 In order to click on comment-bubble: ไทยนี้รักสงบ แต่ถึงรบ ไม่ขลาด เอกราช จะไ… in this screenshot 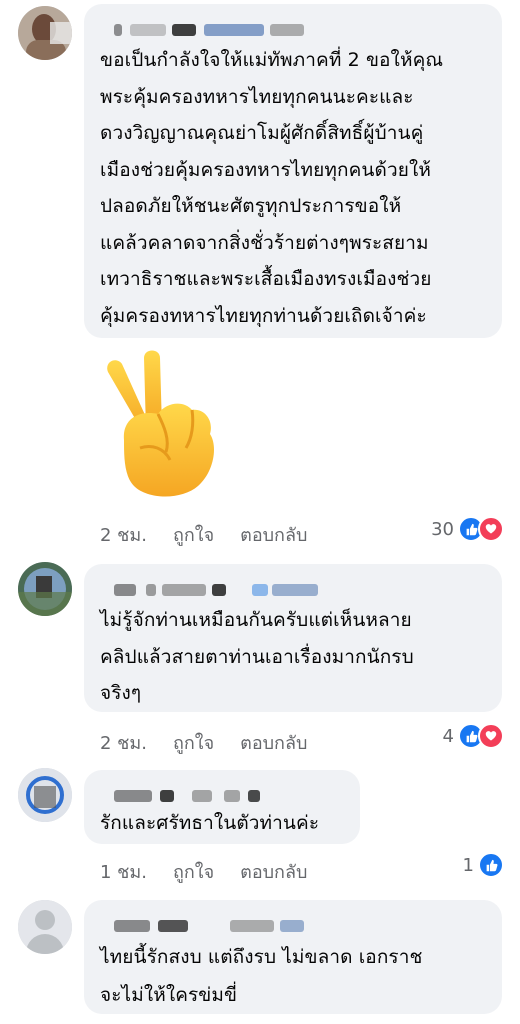, I will do `click(293, 957)`.